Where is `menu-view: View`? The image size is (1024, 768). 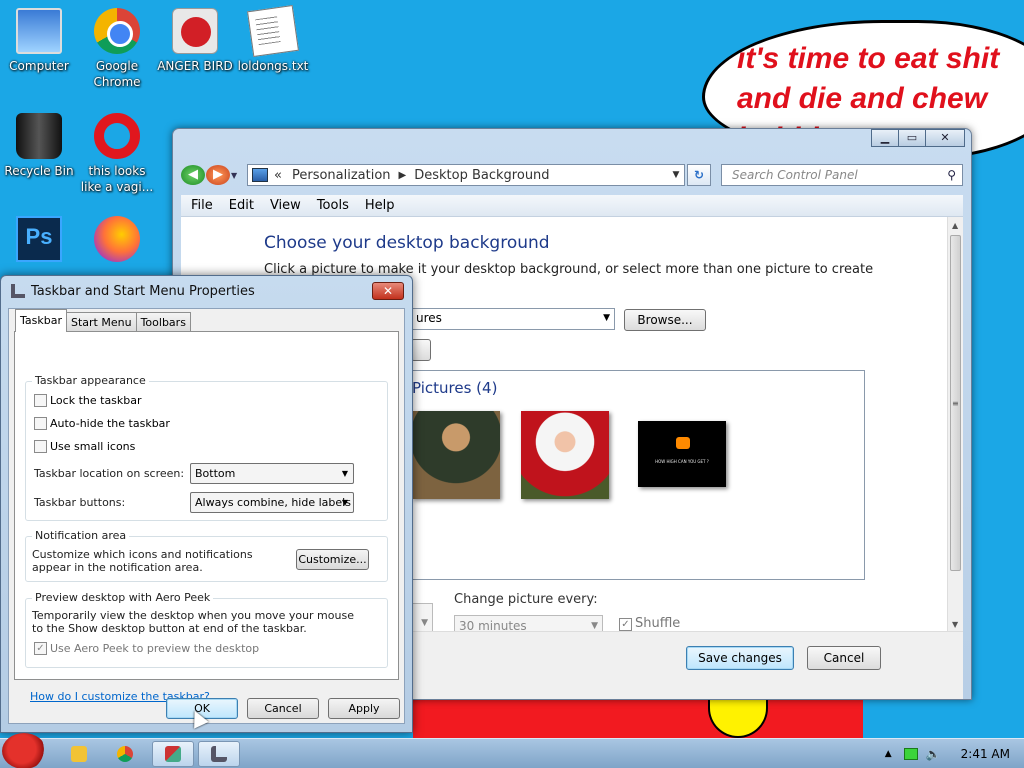
menu-view: View is located at coordinates (285, 205).